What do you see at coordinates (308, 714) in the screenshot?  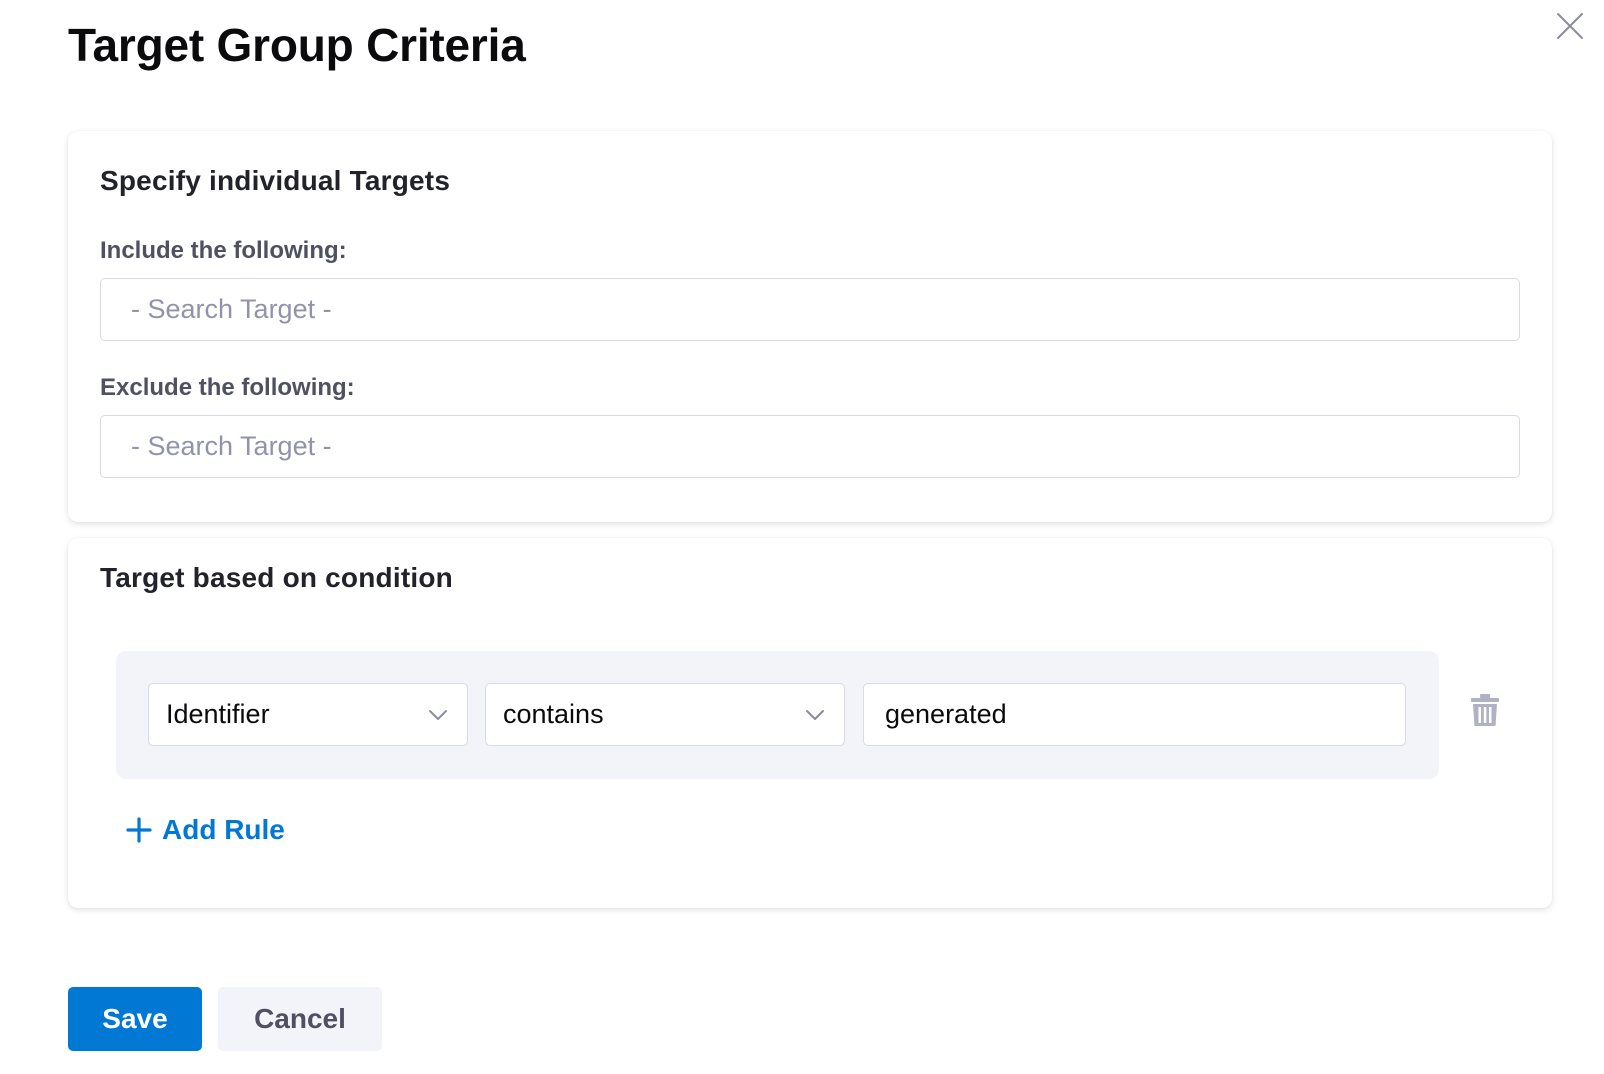 I see `attribute-select: Identifier` at bounding box center [308, 714].